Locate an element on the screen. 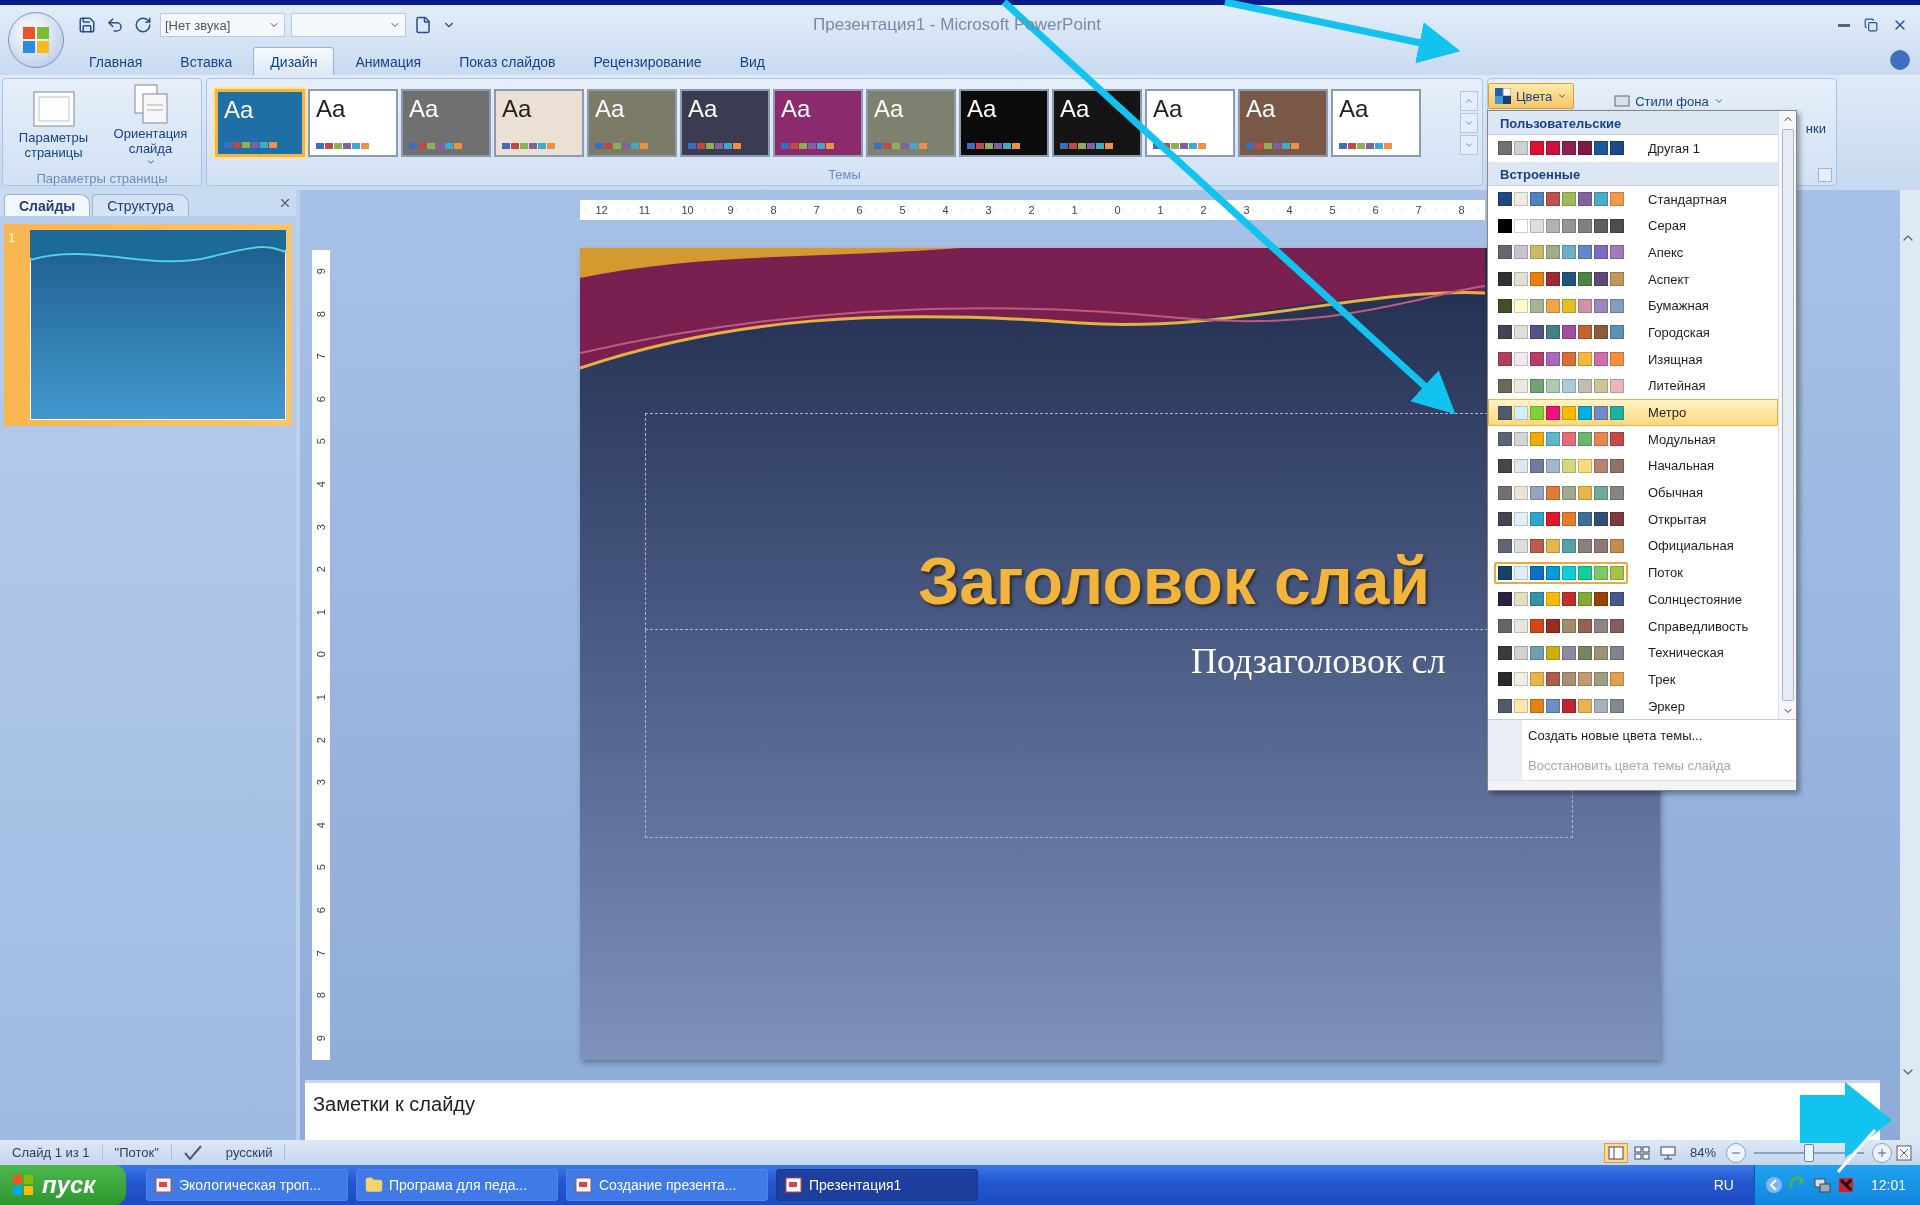  color-scheme-item: Солнцестояние is located at coordinates (1633, 599).